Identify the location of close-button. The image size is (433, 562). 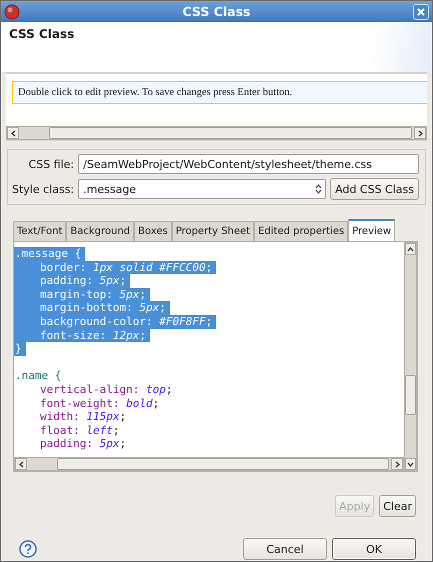
(421, 12).